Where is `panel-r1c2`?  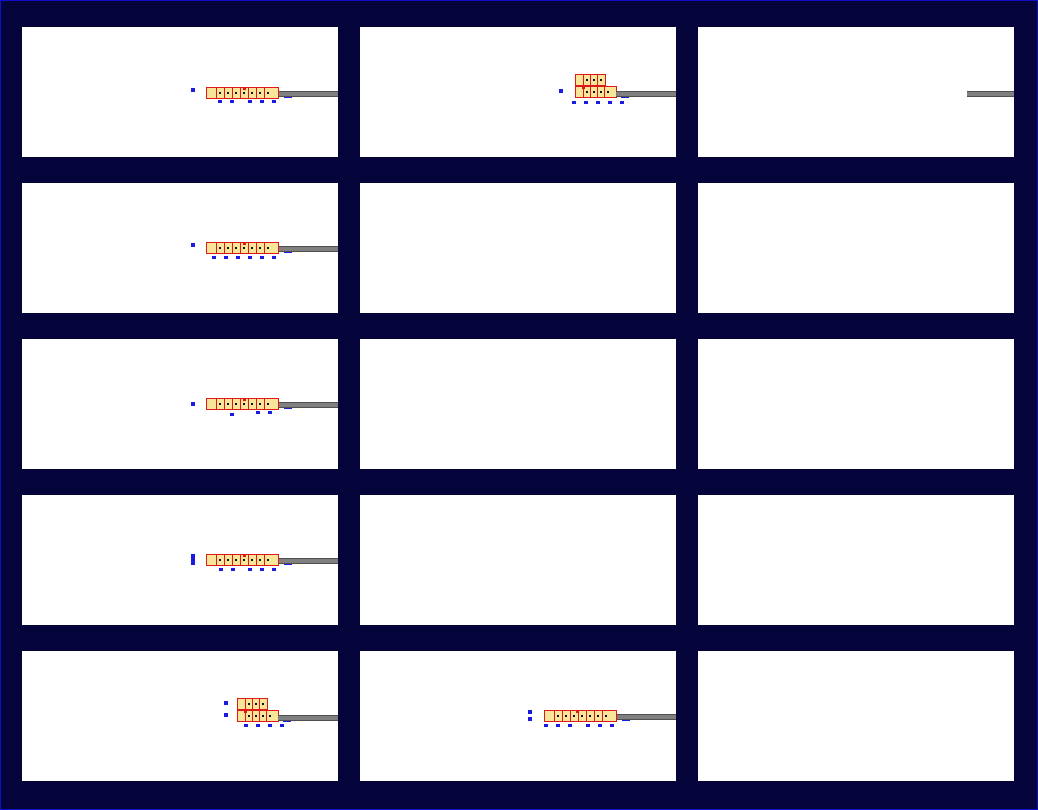
panel-r1c2 is located at coordinates (518, 92).